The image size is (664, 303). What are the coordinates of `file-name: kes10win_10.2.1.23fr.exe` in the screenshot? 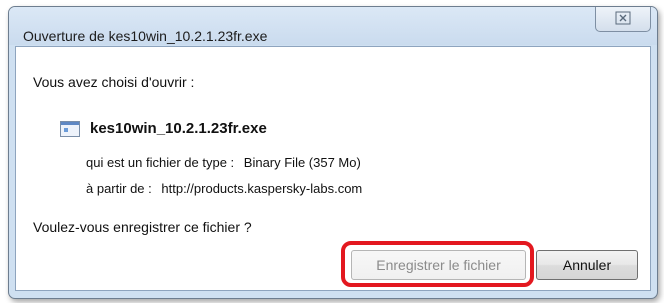 It's located at (178, 128).